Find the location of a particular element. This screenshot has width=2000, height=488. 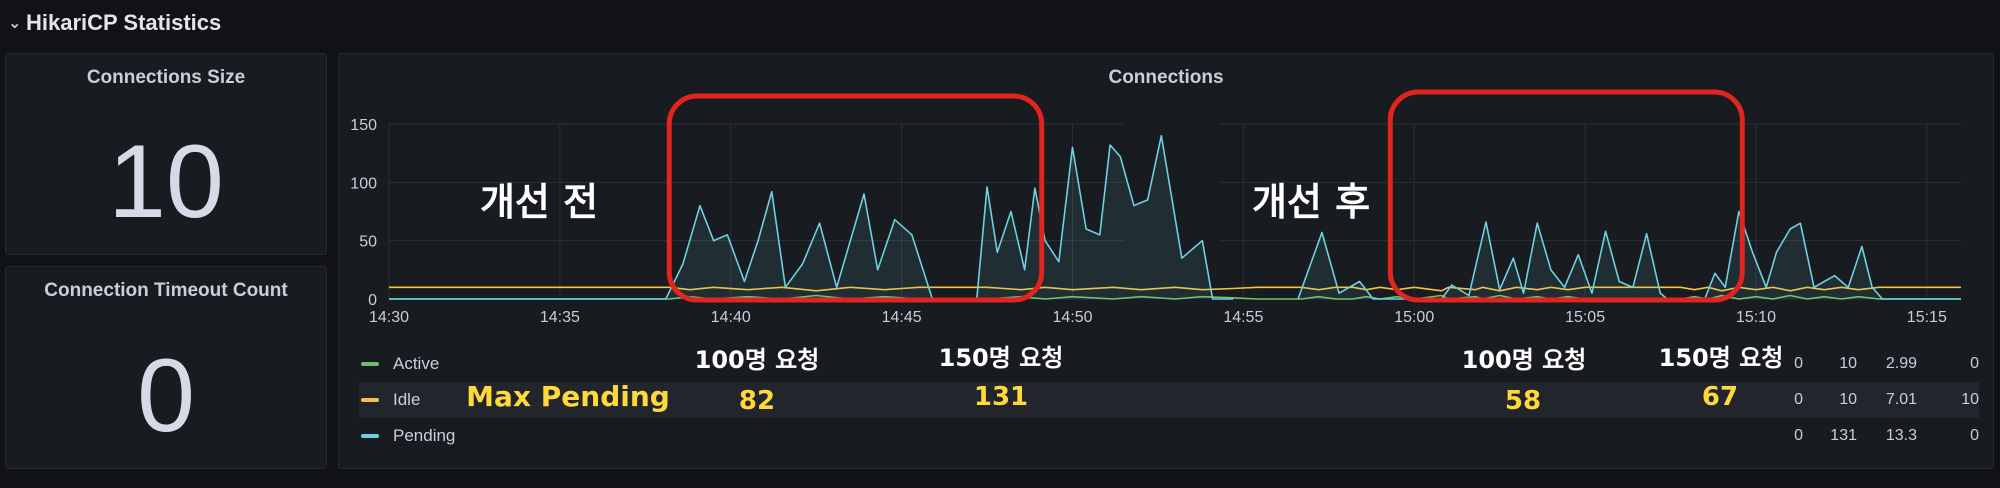

row-header: ⌄ HikariCP Statistics is located at coordinates (114, 23).